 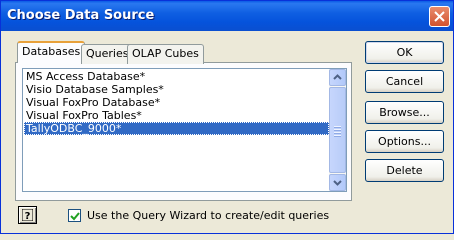 What do you see at coordinates (83, 115) in the screenshot?
I see `list-item: Visual FoxPro Tables*` at bounding box center [83, 115].